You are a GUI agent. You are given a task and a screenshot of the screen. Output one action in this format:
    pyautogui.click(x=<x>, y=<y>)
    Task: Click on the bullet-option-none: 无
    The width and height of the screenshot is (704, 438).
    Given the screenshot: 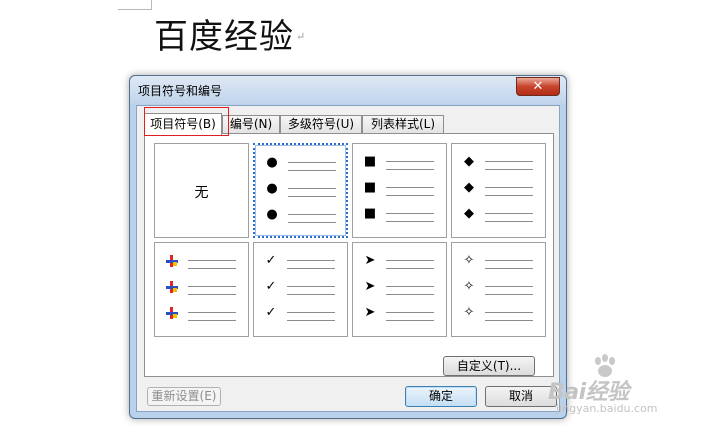 What is the action you would take?
    pyautogui.click(x=201, y=190)
    